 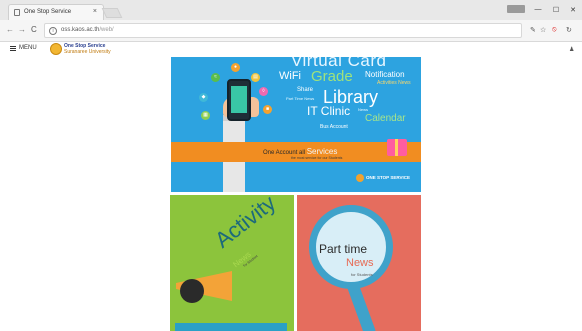 I want to click on book-app-icon: ▤, so click(x=255, y=77).